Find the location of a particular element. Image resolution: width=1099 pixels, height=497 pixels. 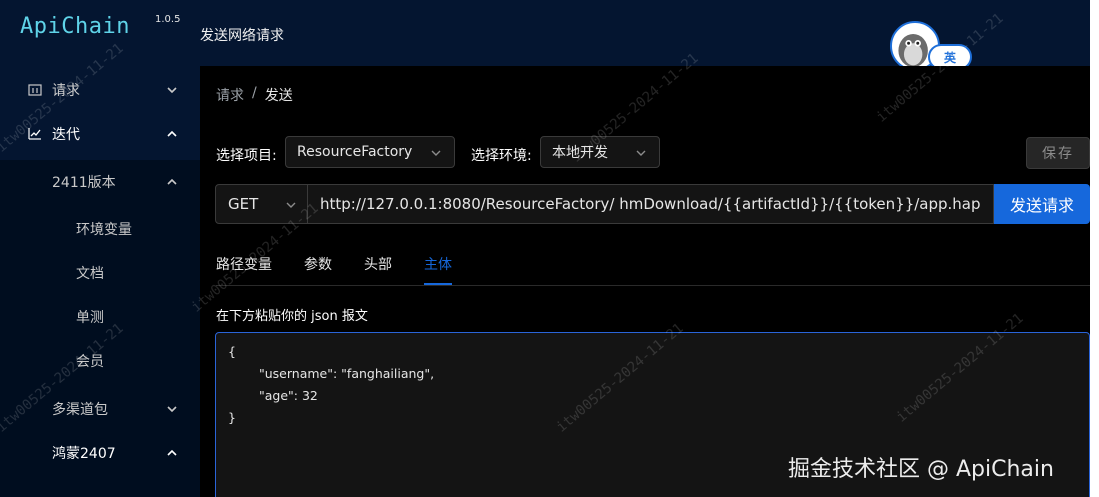

project-label: 选择项目: is located at coordinates (246, 156).